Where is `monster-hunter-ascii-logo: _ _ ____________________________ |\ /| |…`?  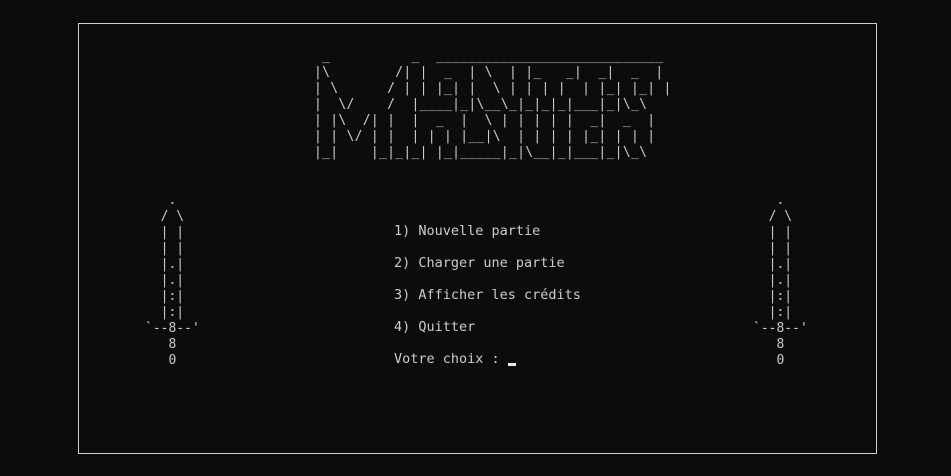
monster-hunter-ascii-logo: _ _ ____________________________ |\ /| |… is located at coordinates (493, 104).